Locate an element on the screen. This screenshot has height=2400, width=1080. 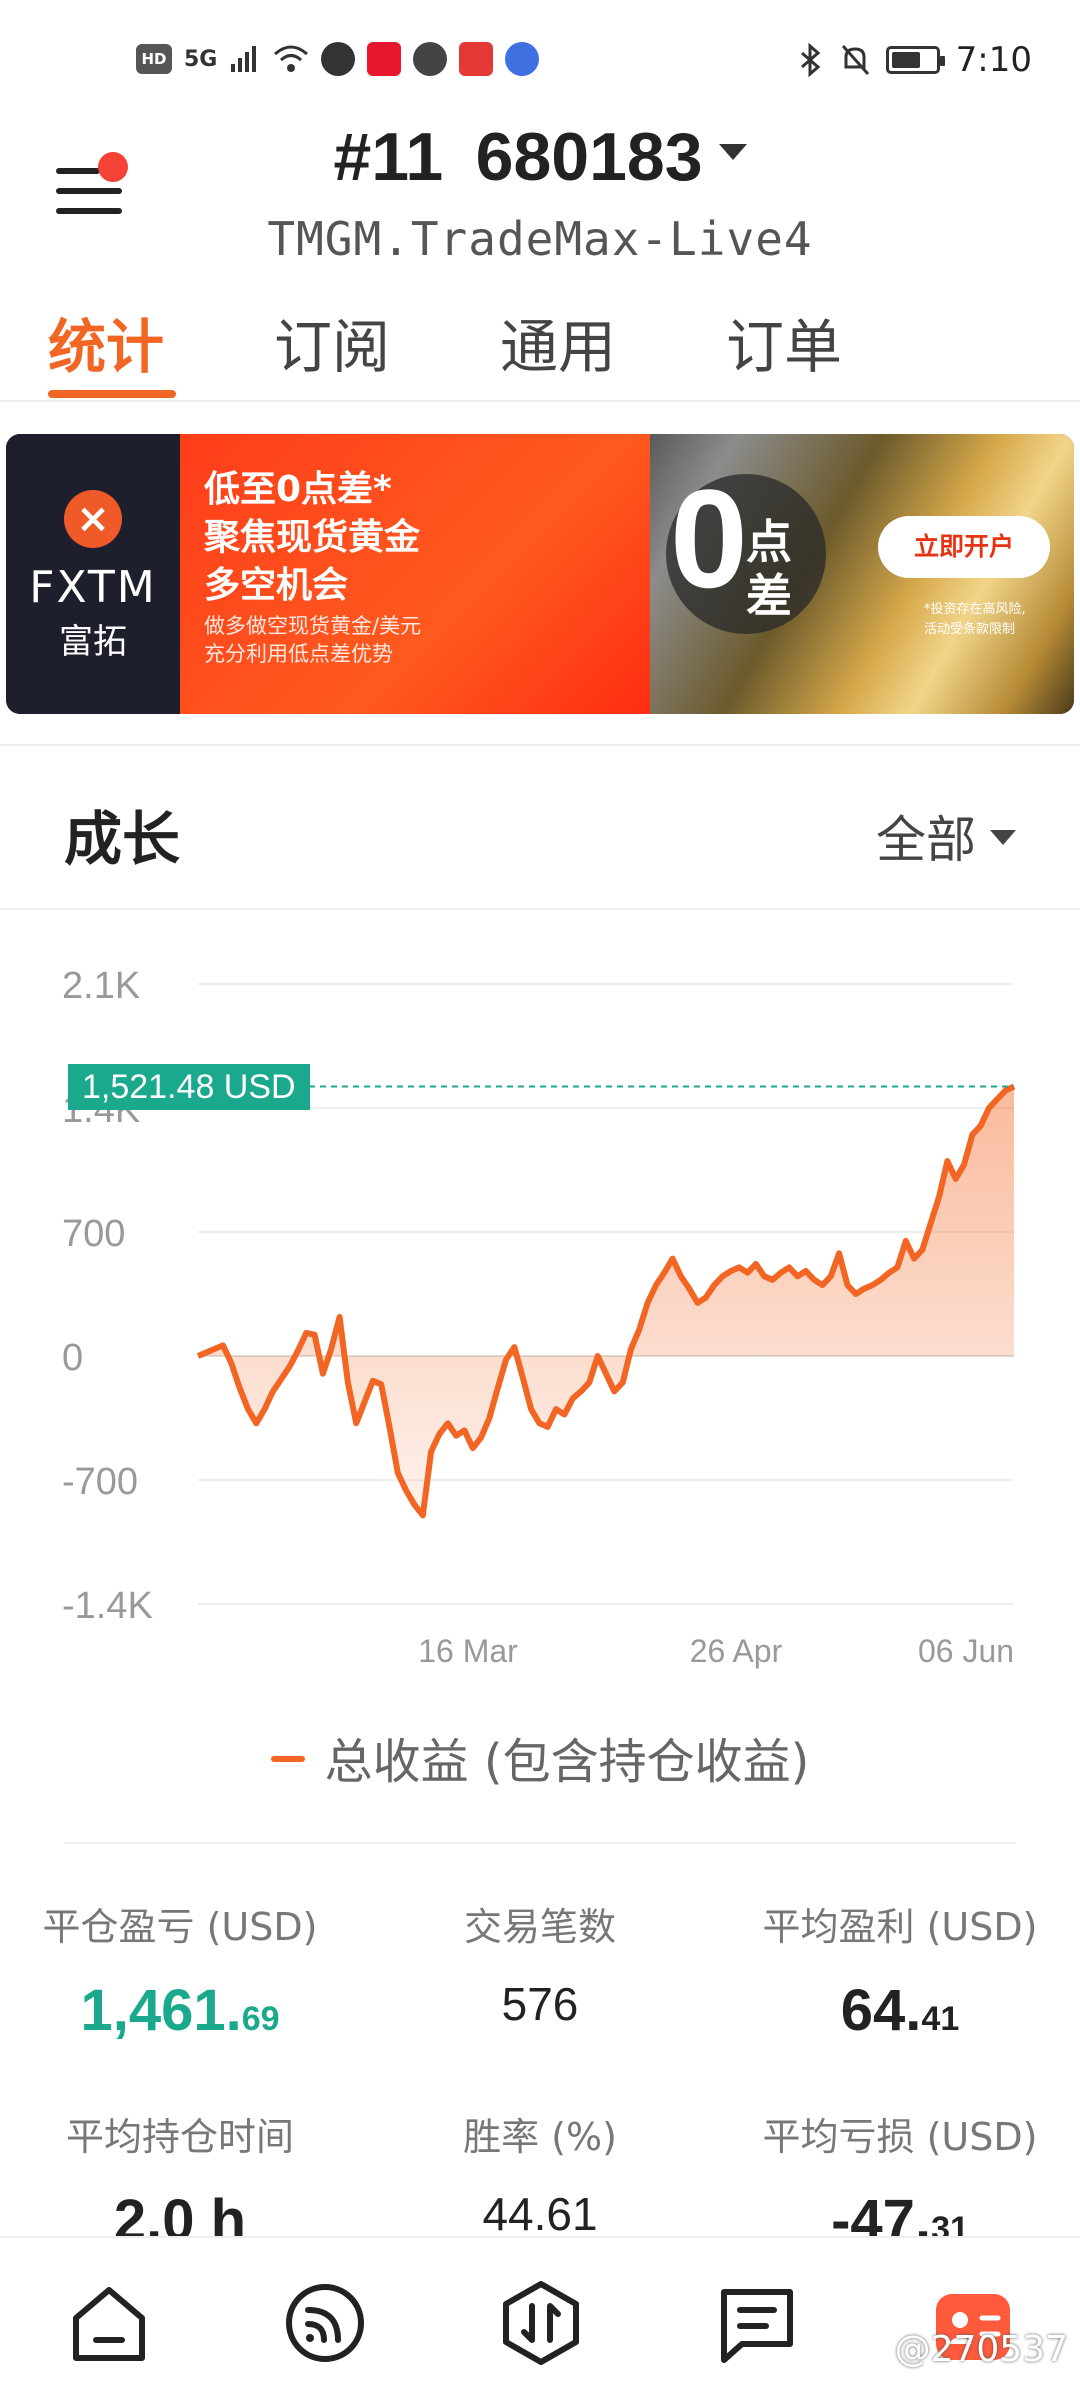
section-title: 成长 is located at coordinates (122, 839).